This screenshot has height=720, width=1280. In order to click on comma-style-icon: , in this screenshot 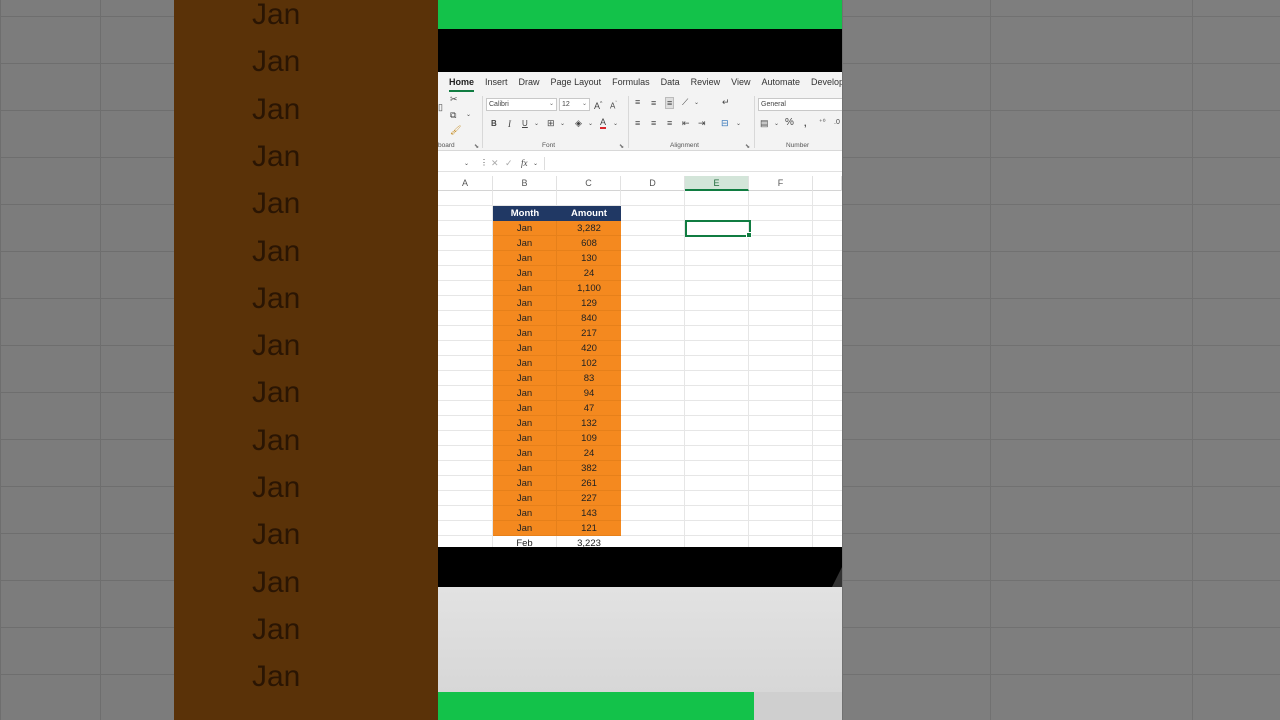, I will do `click(805, 123)`.